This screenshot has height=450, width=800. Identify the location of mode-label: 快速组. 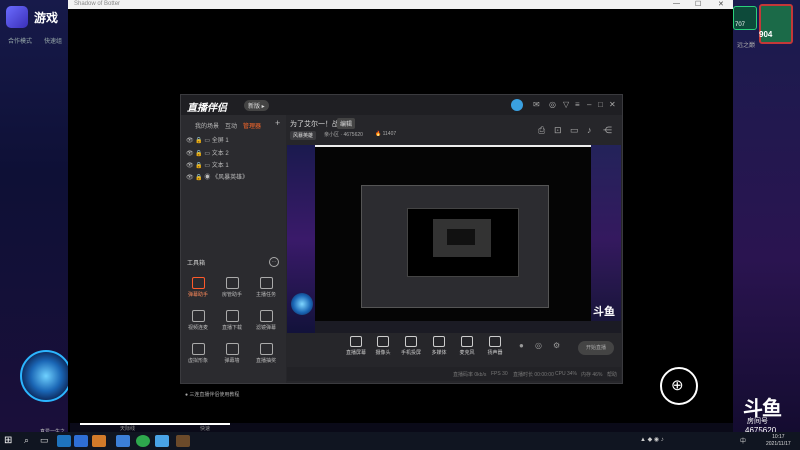
(53, 42).